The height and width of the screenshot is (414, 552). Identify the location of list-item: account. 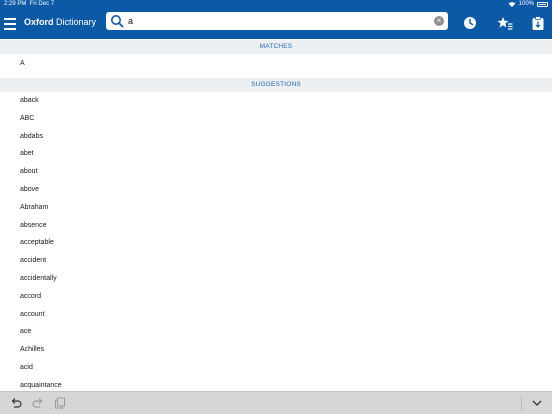
(276, 315).